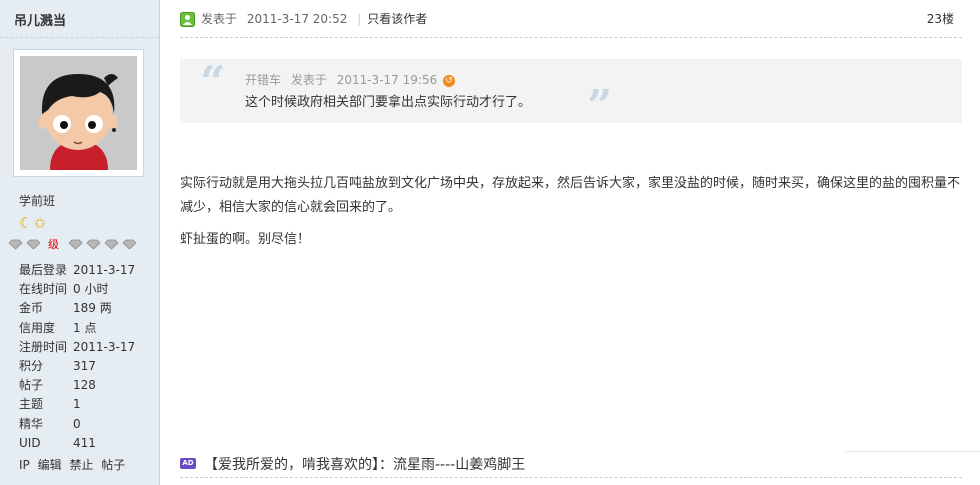 The width and height of the screenshot is (980, 485). Describe the element at coordinates (37, 200) in the screenshot. I see `user-group: 学前班` at that location.